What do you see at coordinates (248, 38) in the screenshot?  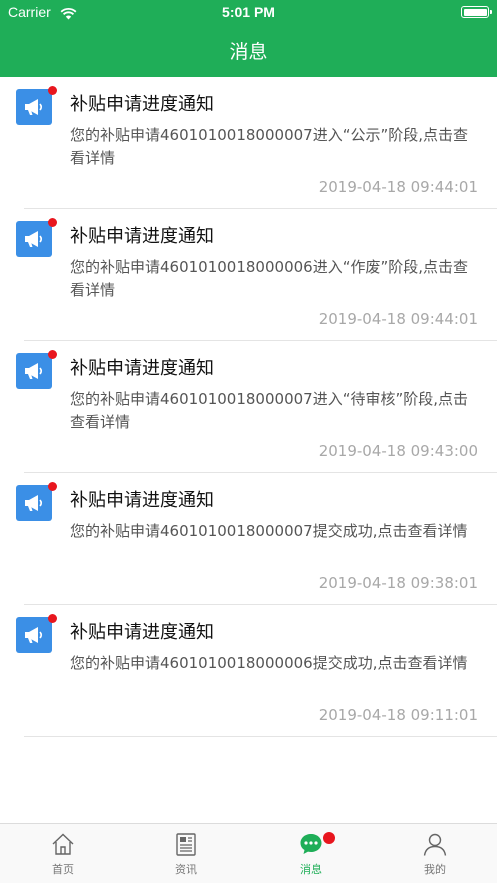 I see `app-header: Carrier 5:01 PM 消息` at bounding box center [248, 38].